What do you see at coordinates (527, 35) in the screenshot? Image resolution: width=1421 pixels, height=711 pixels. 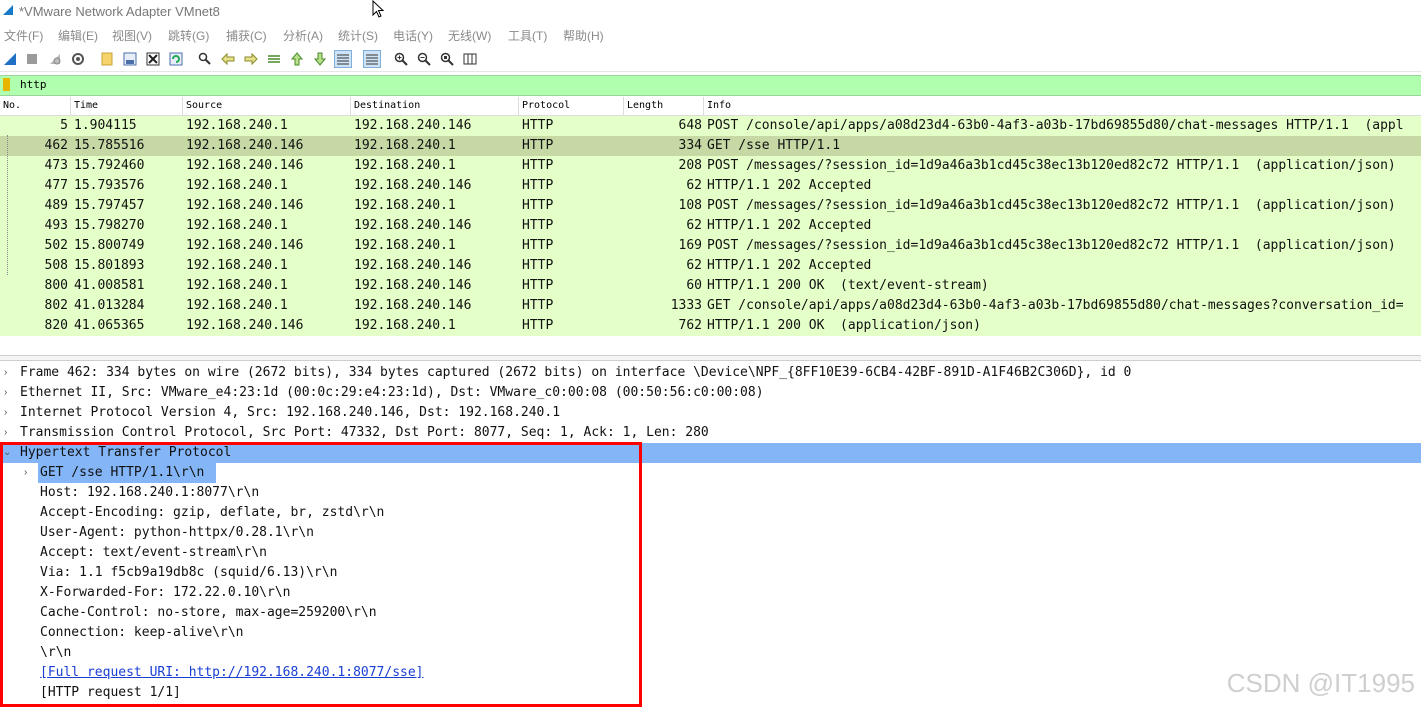 I see `menu-tools: 工具(T)` at bounding box center [527, 35].